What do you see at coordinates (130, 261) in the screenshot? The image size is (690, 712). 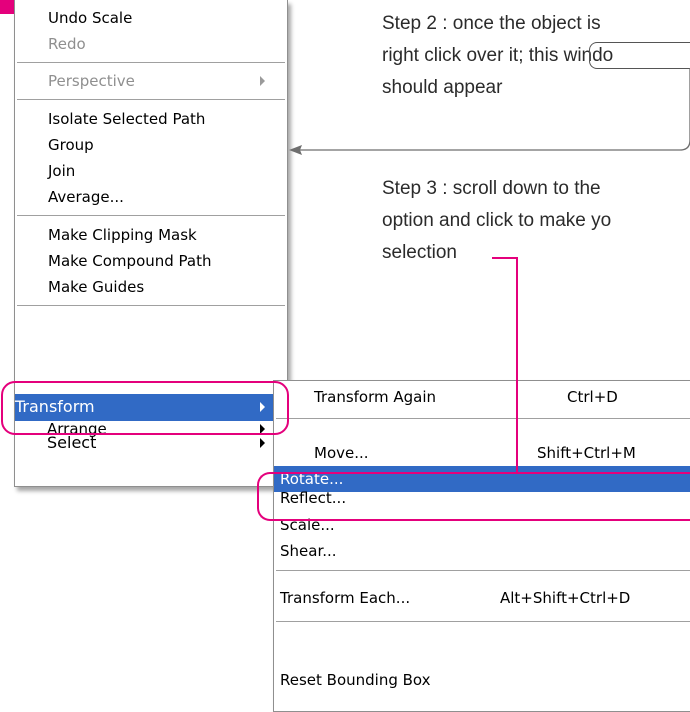 I see `menu-item-label: Make Compound Path` at bounding box center [130, 261].